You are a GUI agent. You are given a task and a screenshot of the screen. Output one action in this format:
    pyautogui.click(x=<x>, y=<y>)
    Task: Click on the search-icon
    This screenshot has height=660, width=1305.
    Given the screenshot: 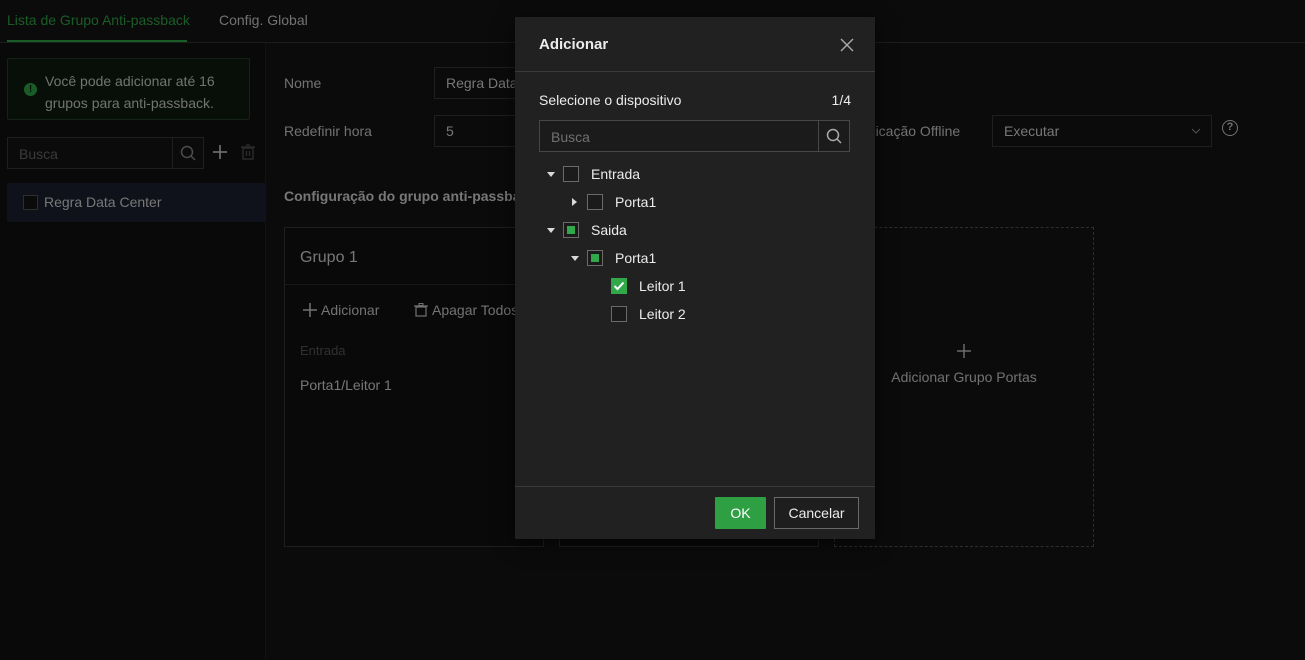 What is the action you would take?
    pyautogui.click(x=834, y=136)
    